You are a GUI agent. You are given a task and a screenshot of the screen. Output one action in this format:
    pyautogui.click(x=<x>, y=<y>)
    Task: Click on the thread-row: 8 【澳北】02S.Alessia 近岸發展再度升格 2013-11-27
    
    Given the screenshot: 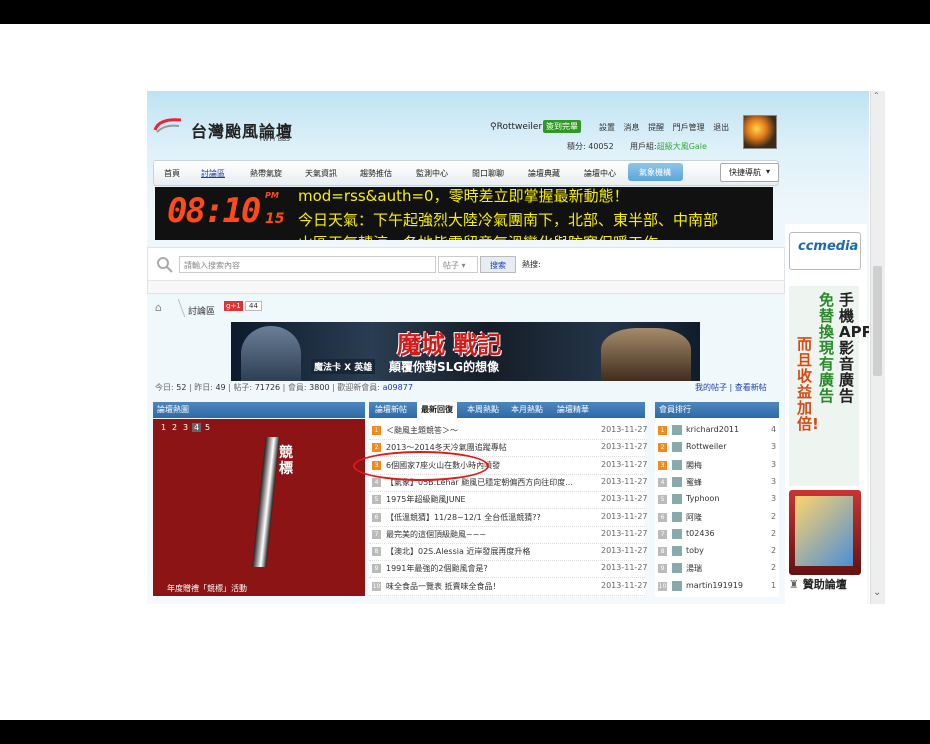 What is the action you would take?
    pyautogui.click(x=508, y=552)
    